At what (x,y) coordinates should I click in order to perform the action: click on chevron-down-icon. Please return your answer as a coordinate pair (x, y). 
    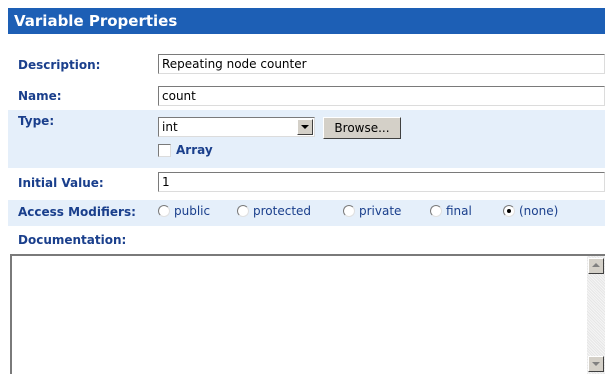
    Looking at the image, I should click on (305, 127).